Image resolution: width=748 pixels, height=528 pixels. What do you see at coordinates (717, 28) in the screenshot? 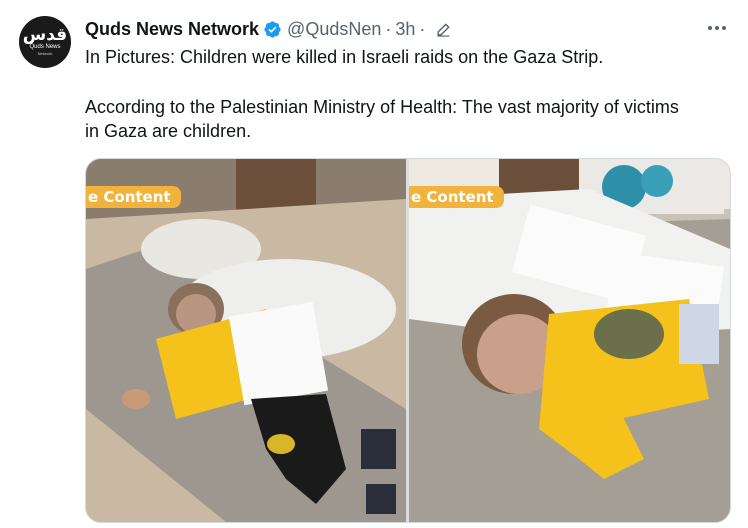
I see `more-options-icon` at bounding box center [717, 28].